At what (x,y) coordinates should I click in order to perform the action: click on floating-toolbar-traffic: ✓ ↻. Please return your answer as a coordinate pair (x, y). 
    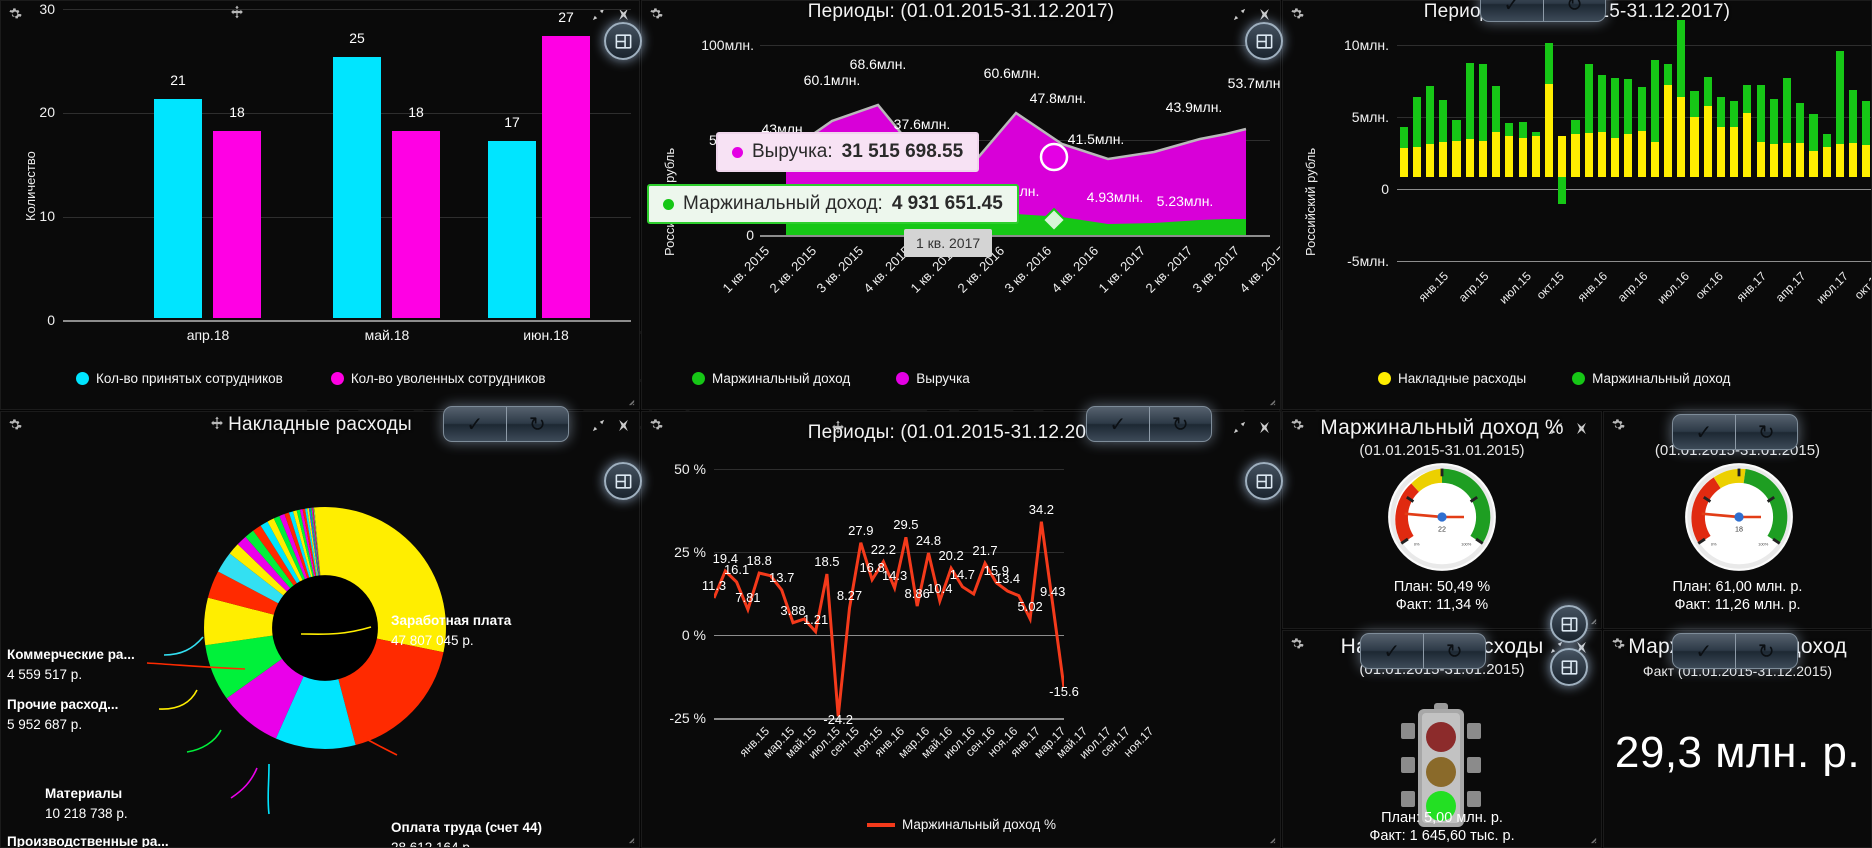
    Looking at the image, I should click on (1423, 651).